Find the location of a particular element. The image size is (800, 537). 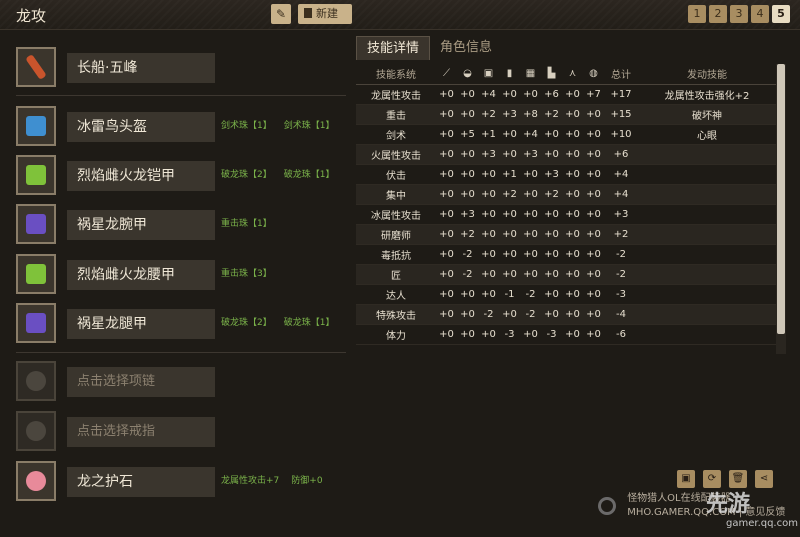

edit-button: ✎ is located at coordinates (281, 14).